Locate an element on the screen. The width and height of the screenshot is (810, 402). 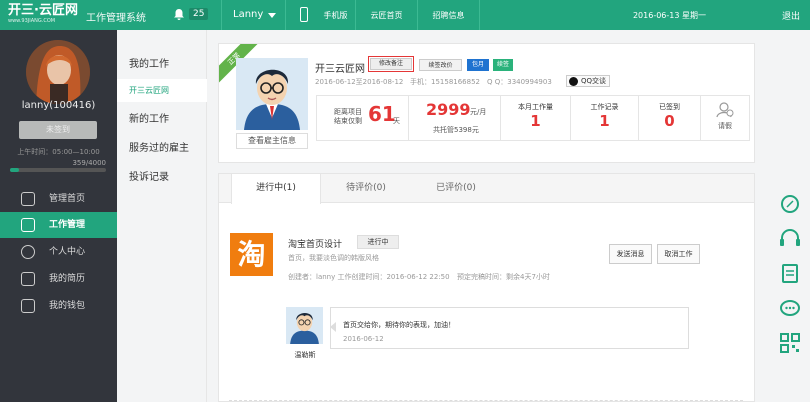
nav-jobs: 招聘信息 is located at coordinates (449, 15).